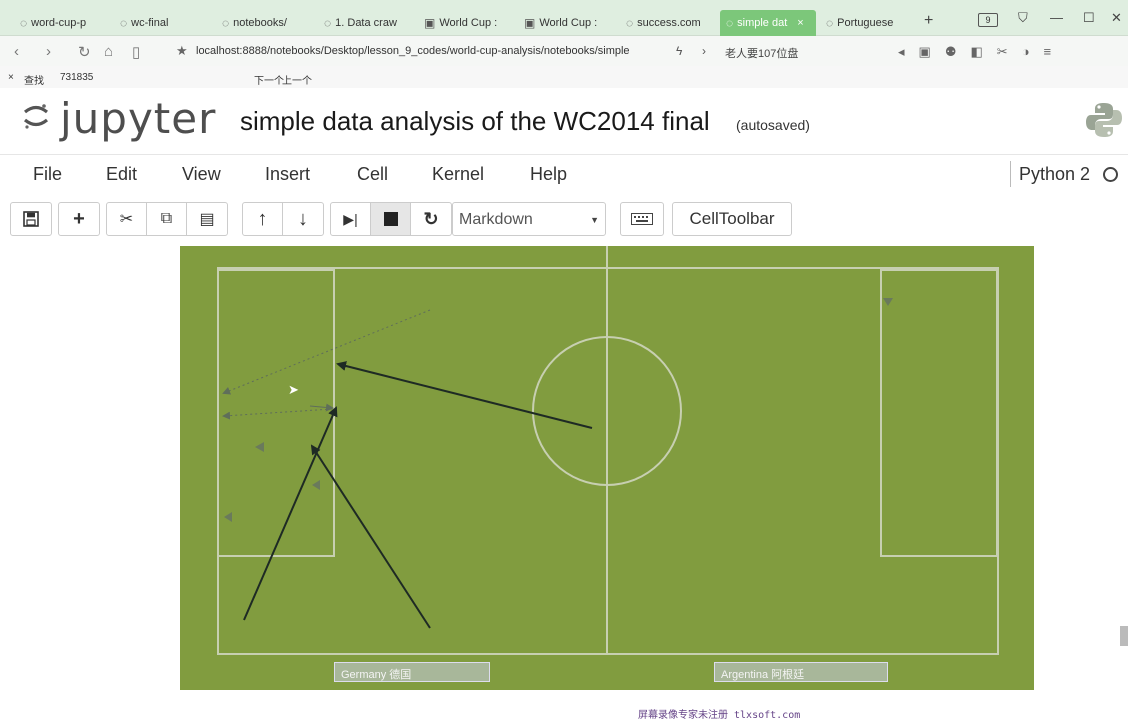 This screenshot has width=1128, height=721. What do you see at coordinates (62, 23) in the screenshot?
I see `browser-tab: ◌ word-cup-p` at bounding box center [62, 23].